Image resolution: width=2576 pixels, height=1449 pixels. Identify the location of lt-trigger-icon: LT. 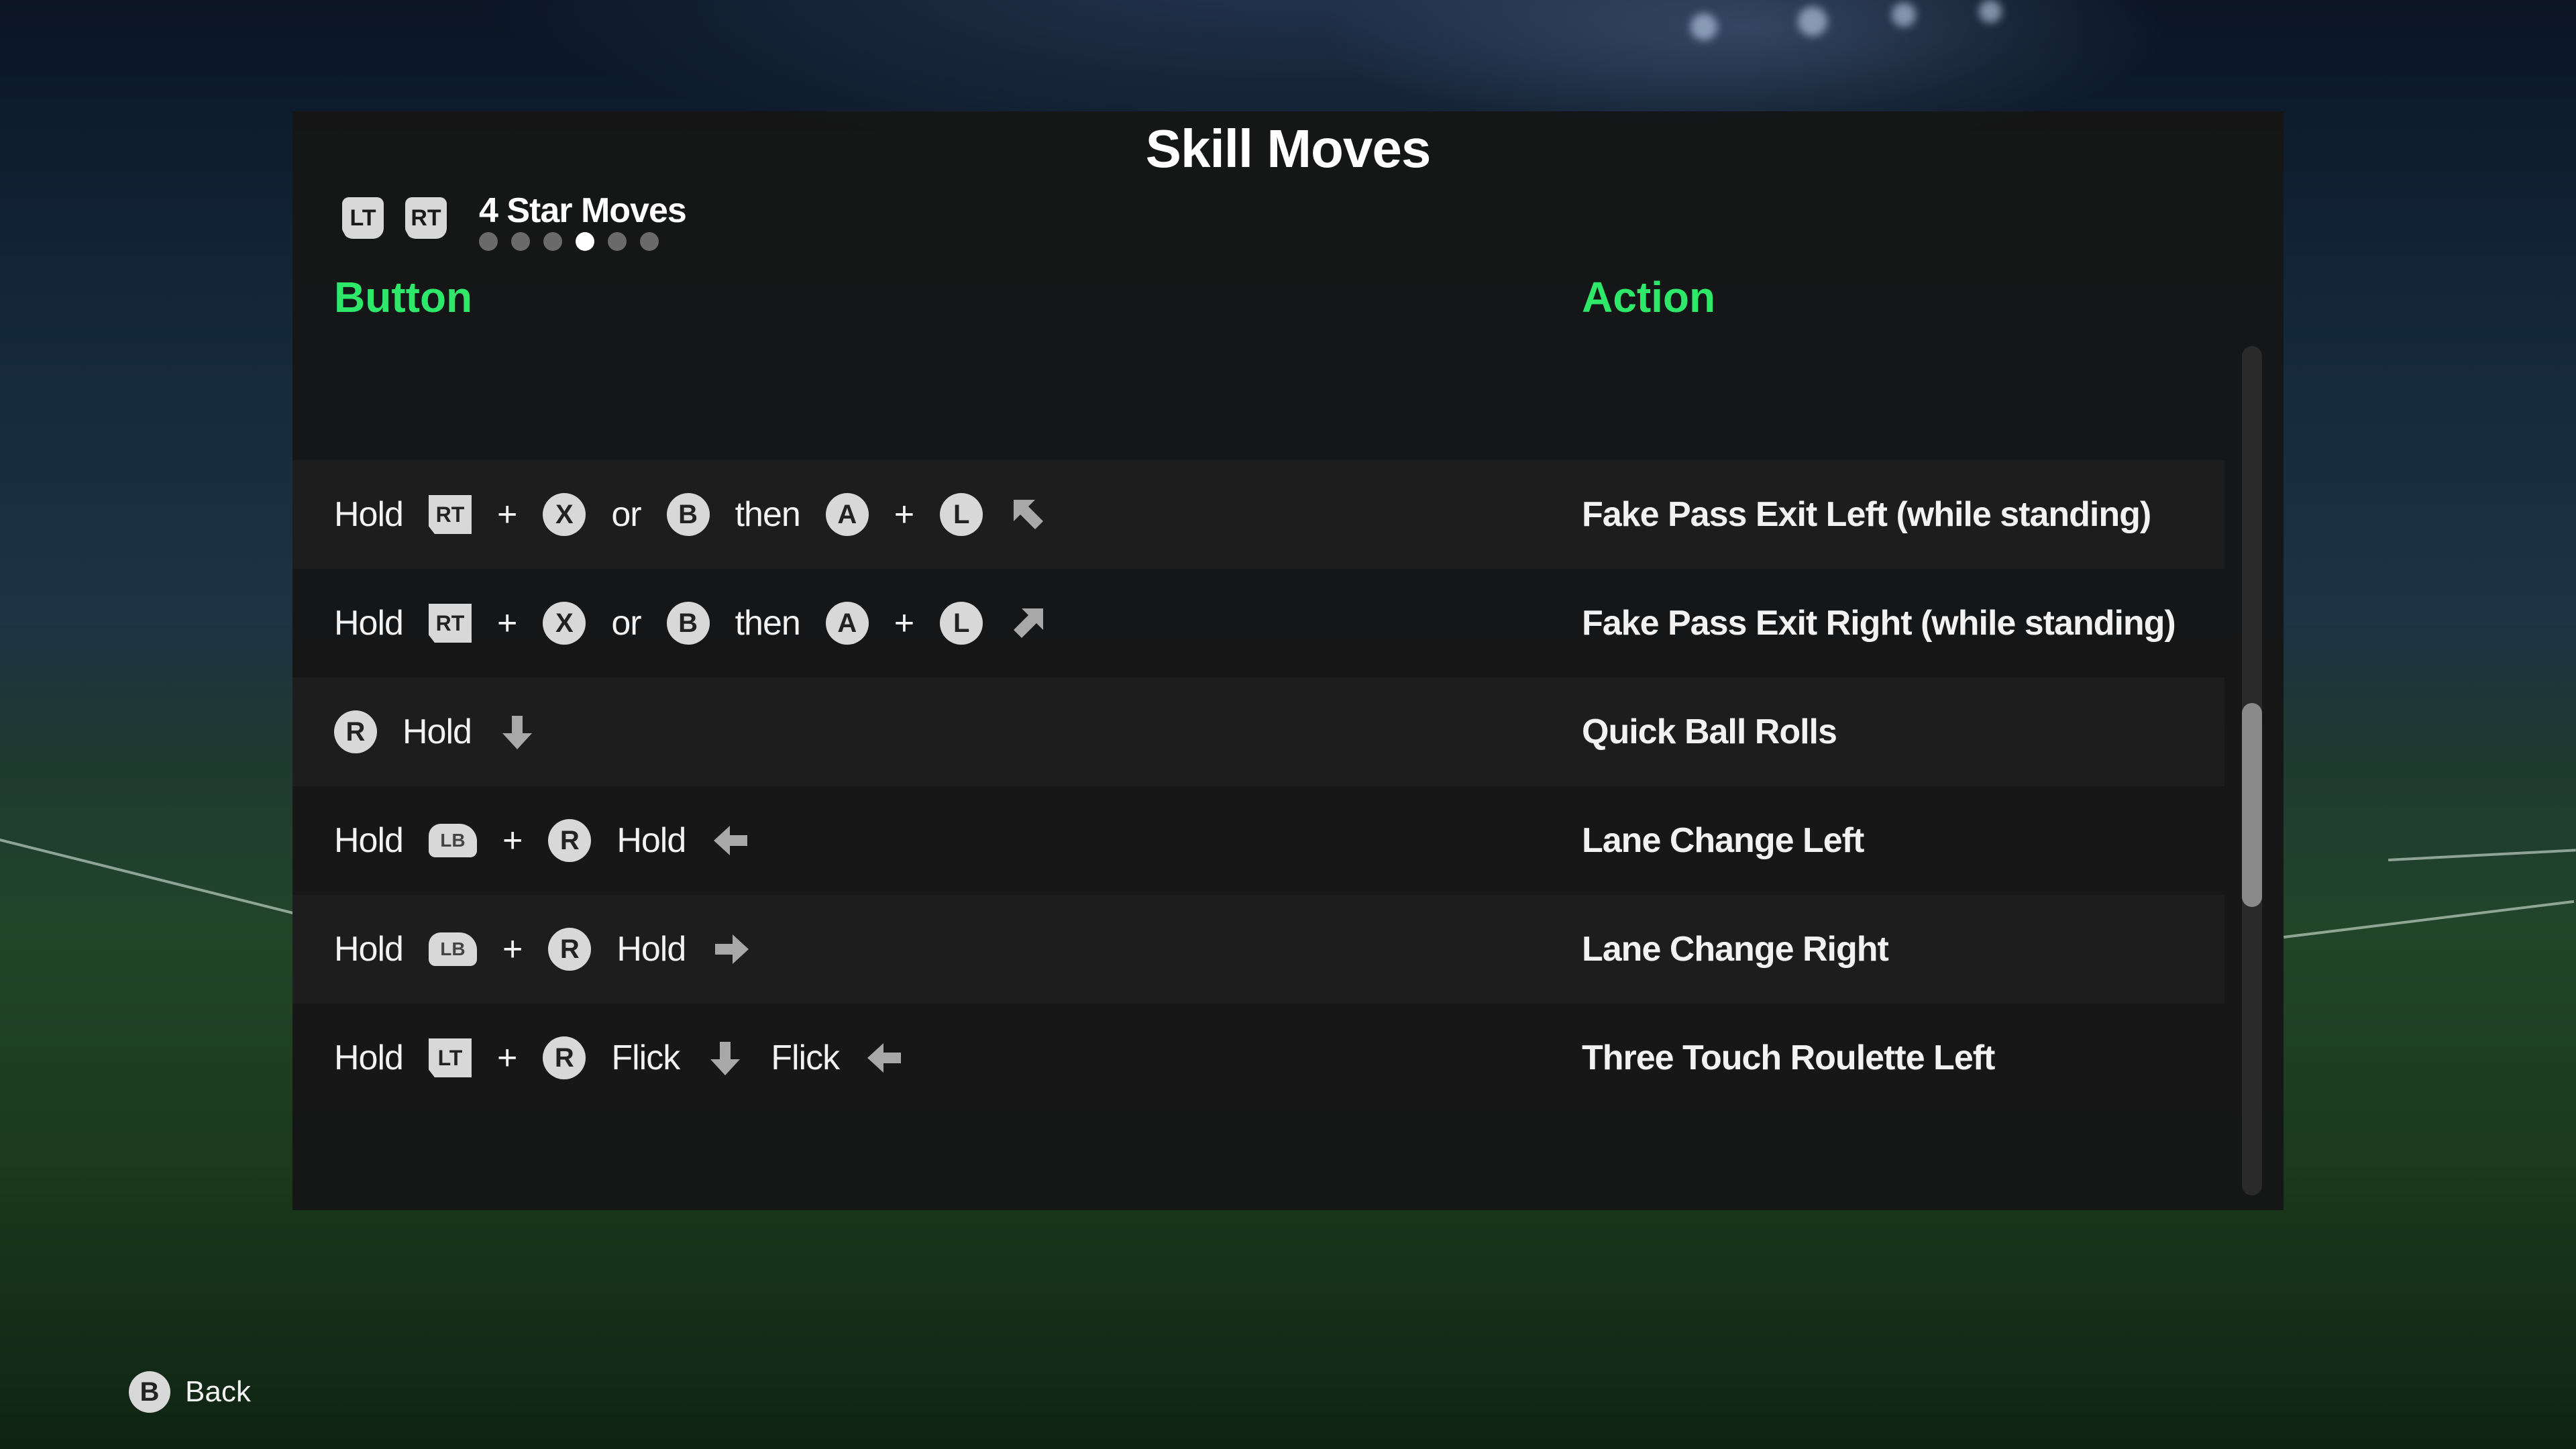
(450, 1057).